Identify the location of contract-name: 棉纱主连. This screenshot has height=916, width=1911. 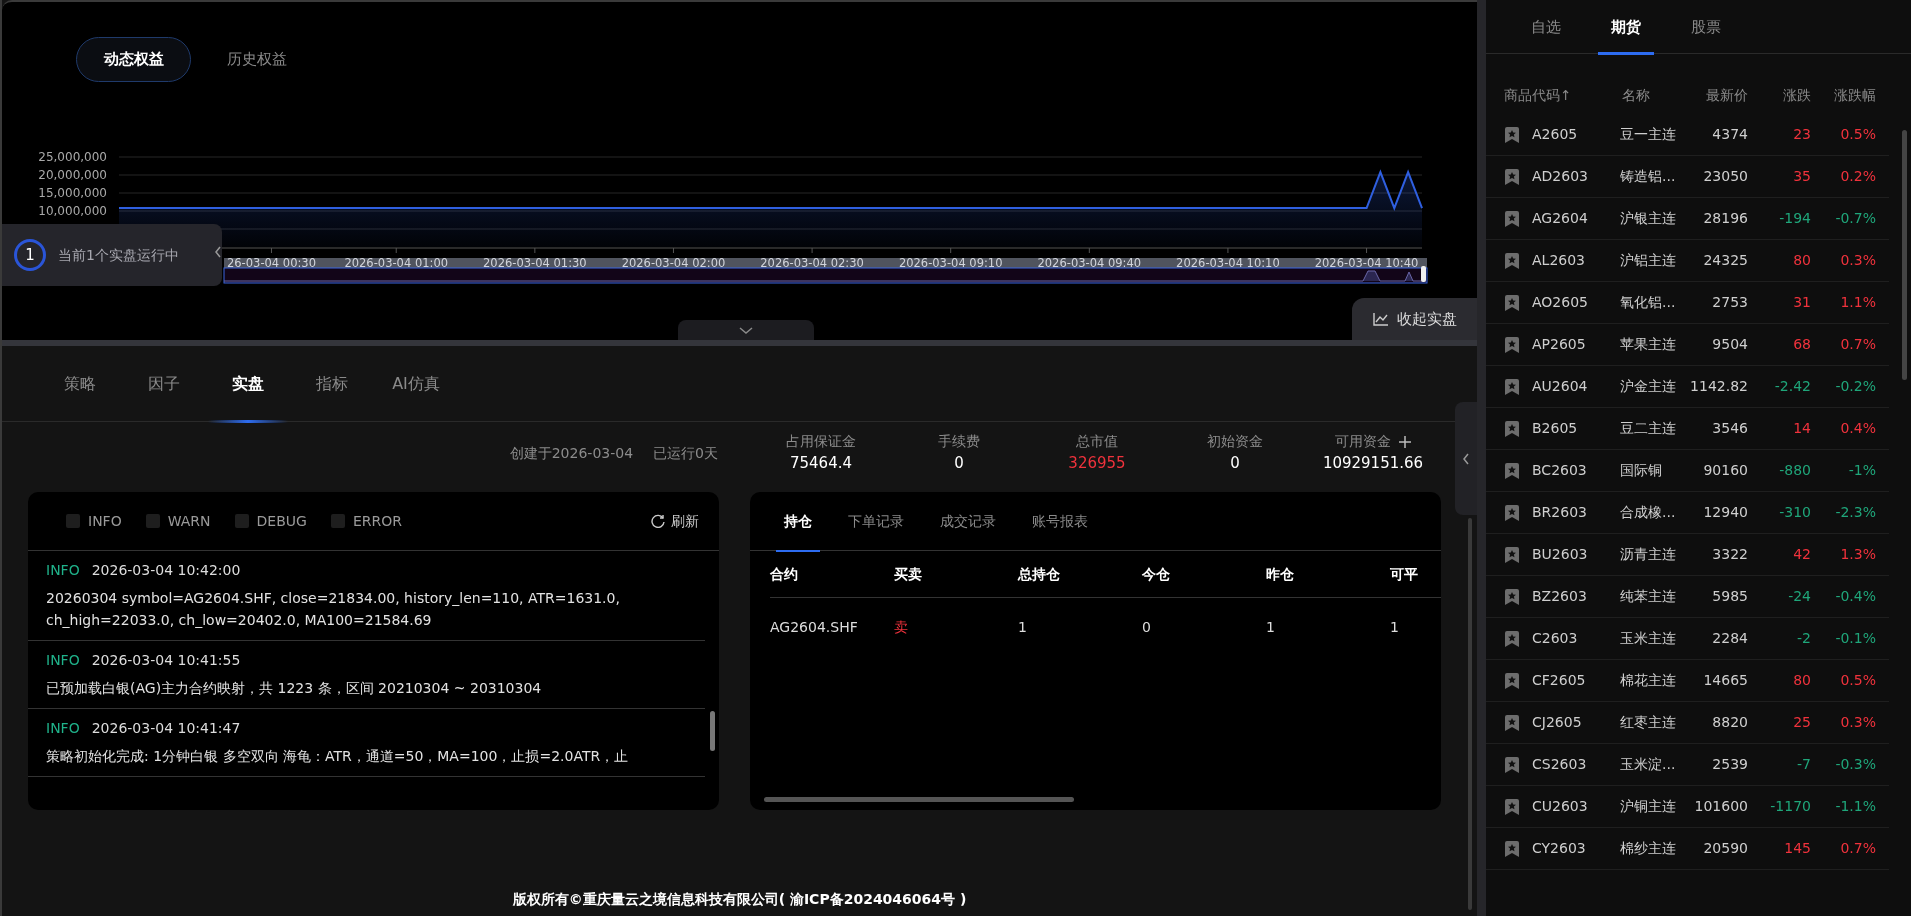
(1648, 848).